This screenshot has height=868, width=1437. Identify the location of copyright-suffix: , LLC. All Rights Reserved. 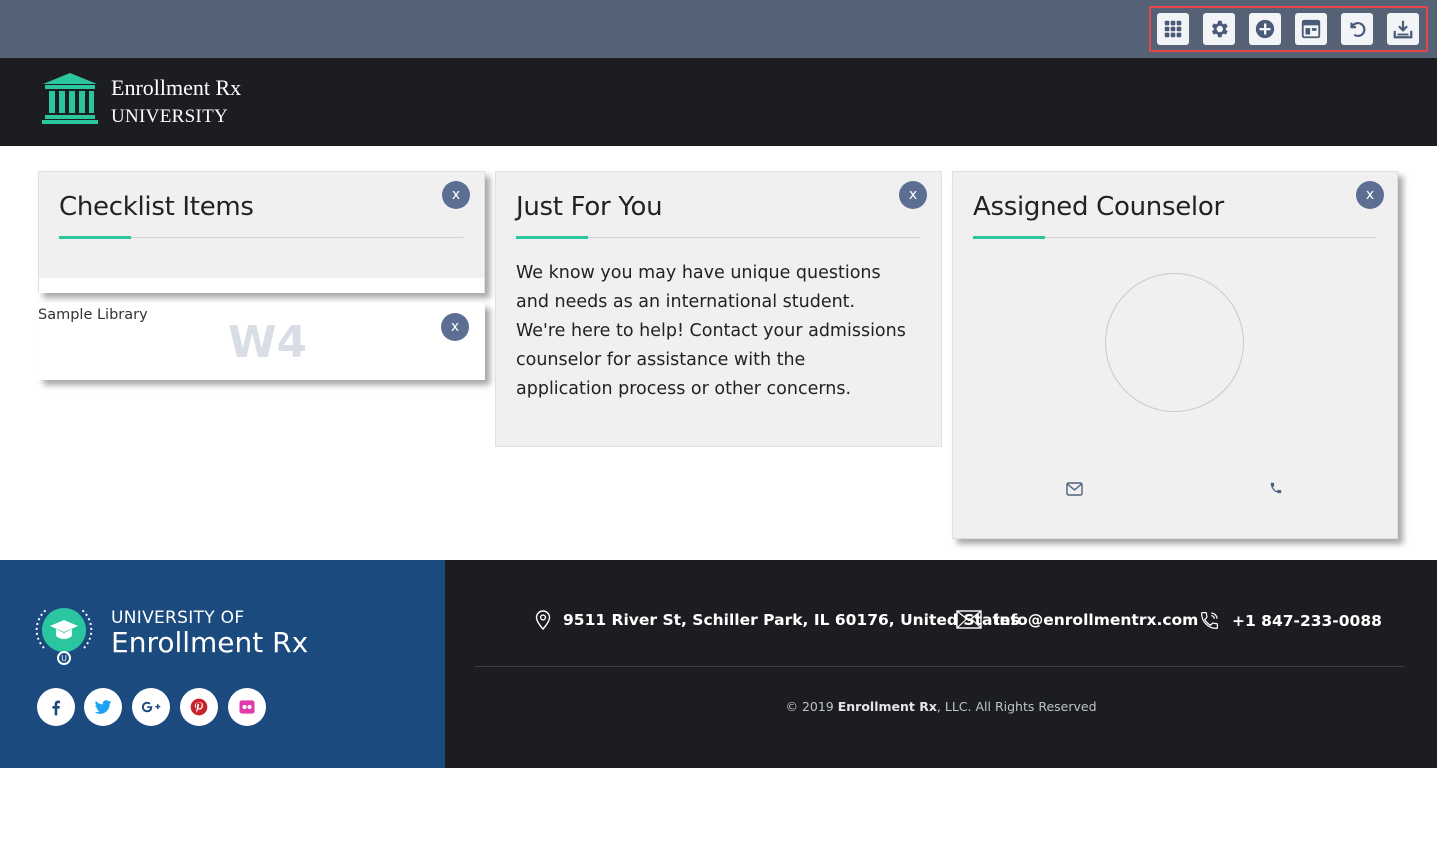
(1016, 706).